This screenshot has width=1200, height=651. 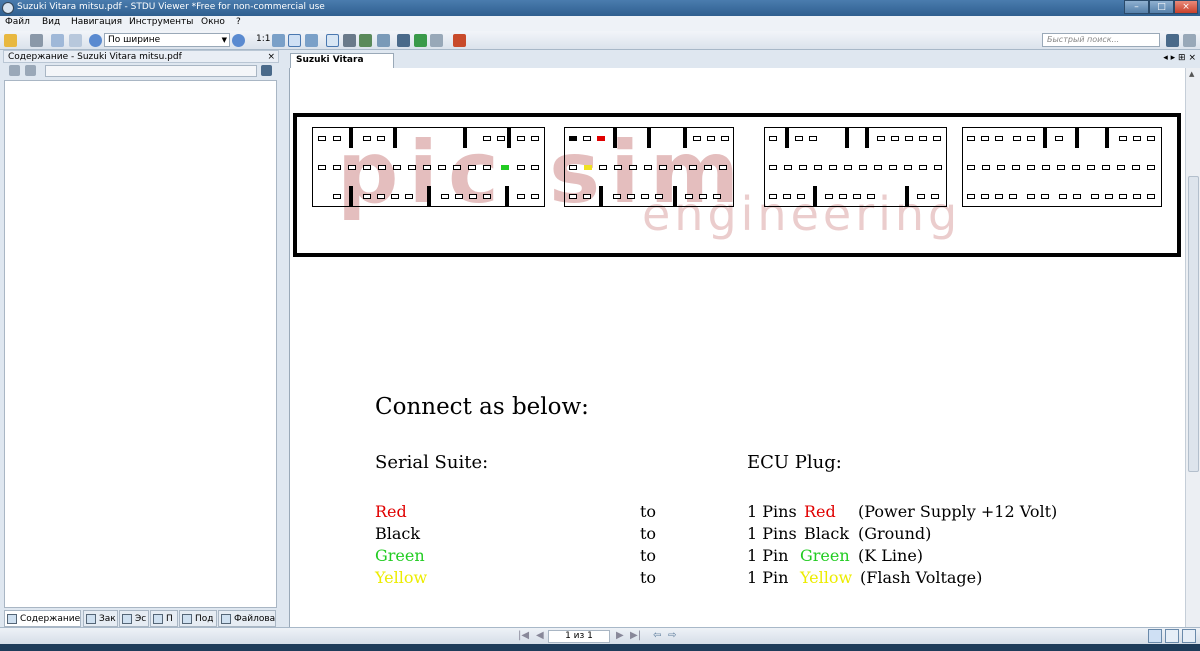 What do you see at coordinates (1179, 58) in the screenshot?
I see `tab-controls: ◂ ▸ ⊞ ×` at bounding box center [1179, 58].